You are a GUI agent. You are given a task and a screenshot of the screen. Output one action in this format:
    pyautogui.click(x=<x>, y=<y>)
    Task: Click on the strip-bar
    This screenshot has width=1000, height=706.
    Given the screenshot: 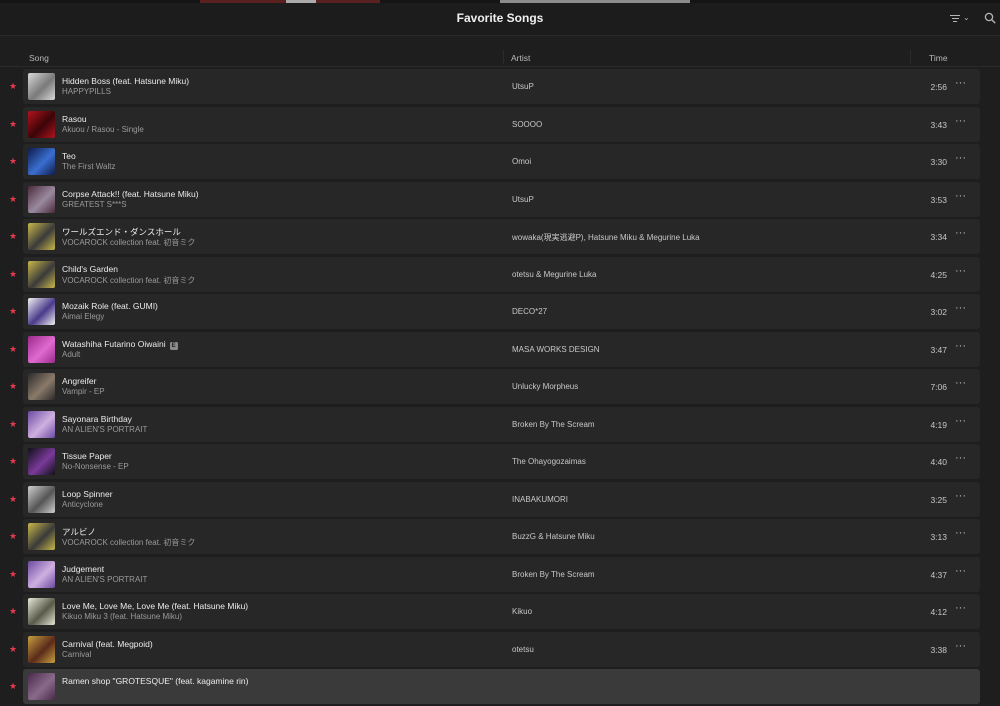 What is the action you would take?
    pyautogui.click(x=595, y=1)
    